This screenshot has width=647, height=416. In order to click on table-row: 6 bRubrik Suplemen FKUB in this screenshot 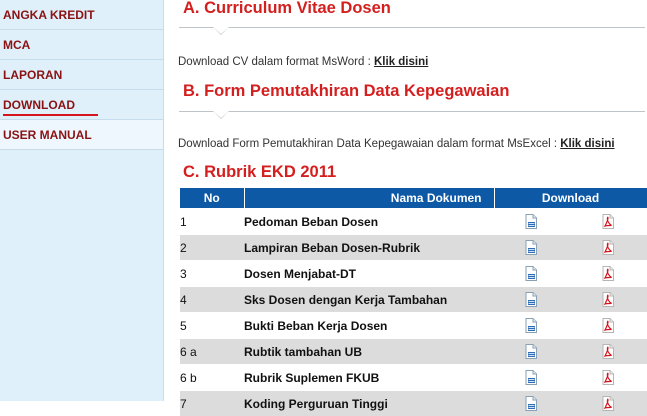, I will do `click(413, 378)`.